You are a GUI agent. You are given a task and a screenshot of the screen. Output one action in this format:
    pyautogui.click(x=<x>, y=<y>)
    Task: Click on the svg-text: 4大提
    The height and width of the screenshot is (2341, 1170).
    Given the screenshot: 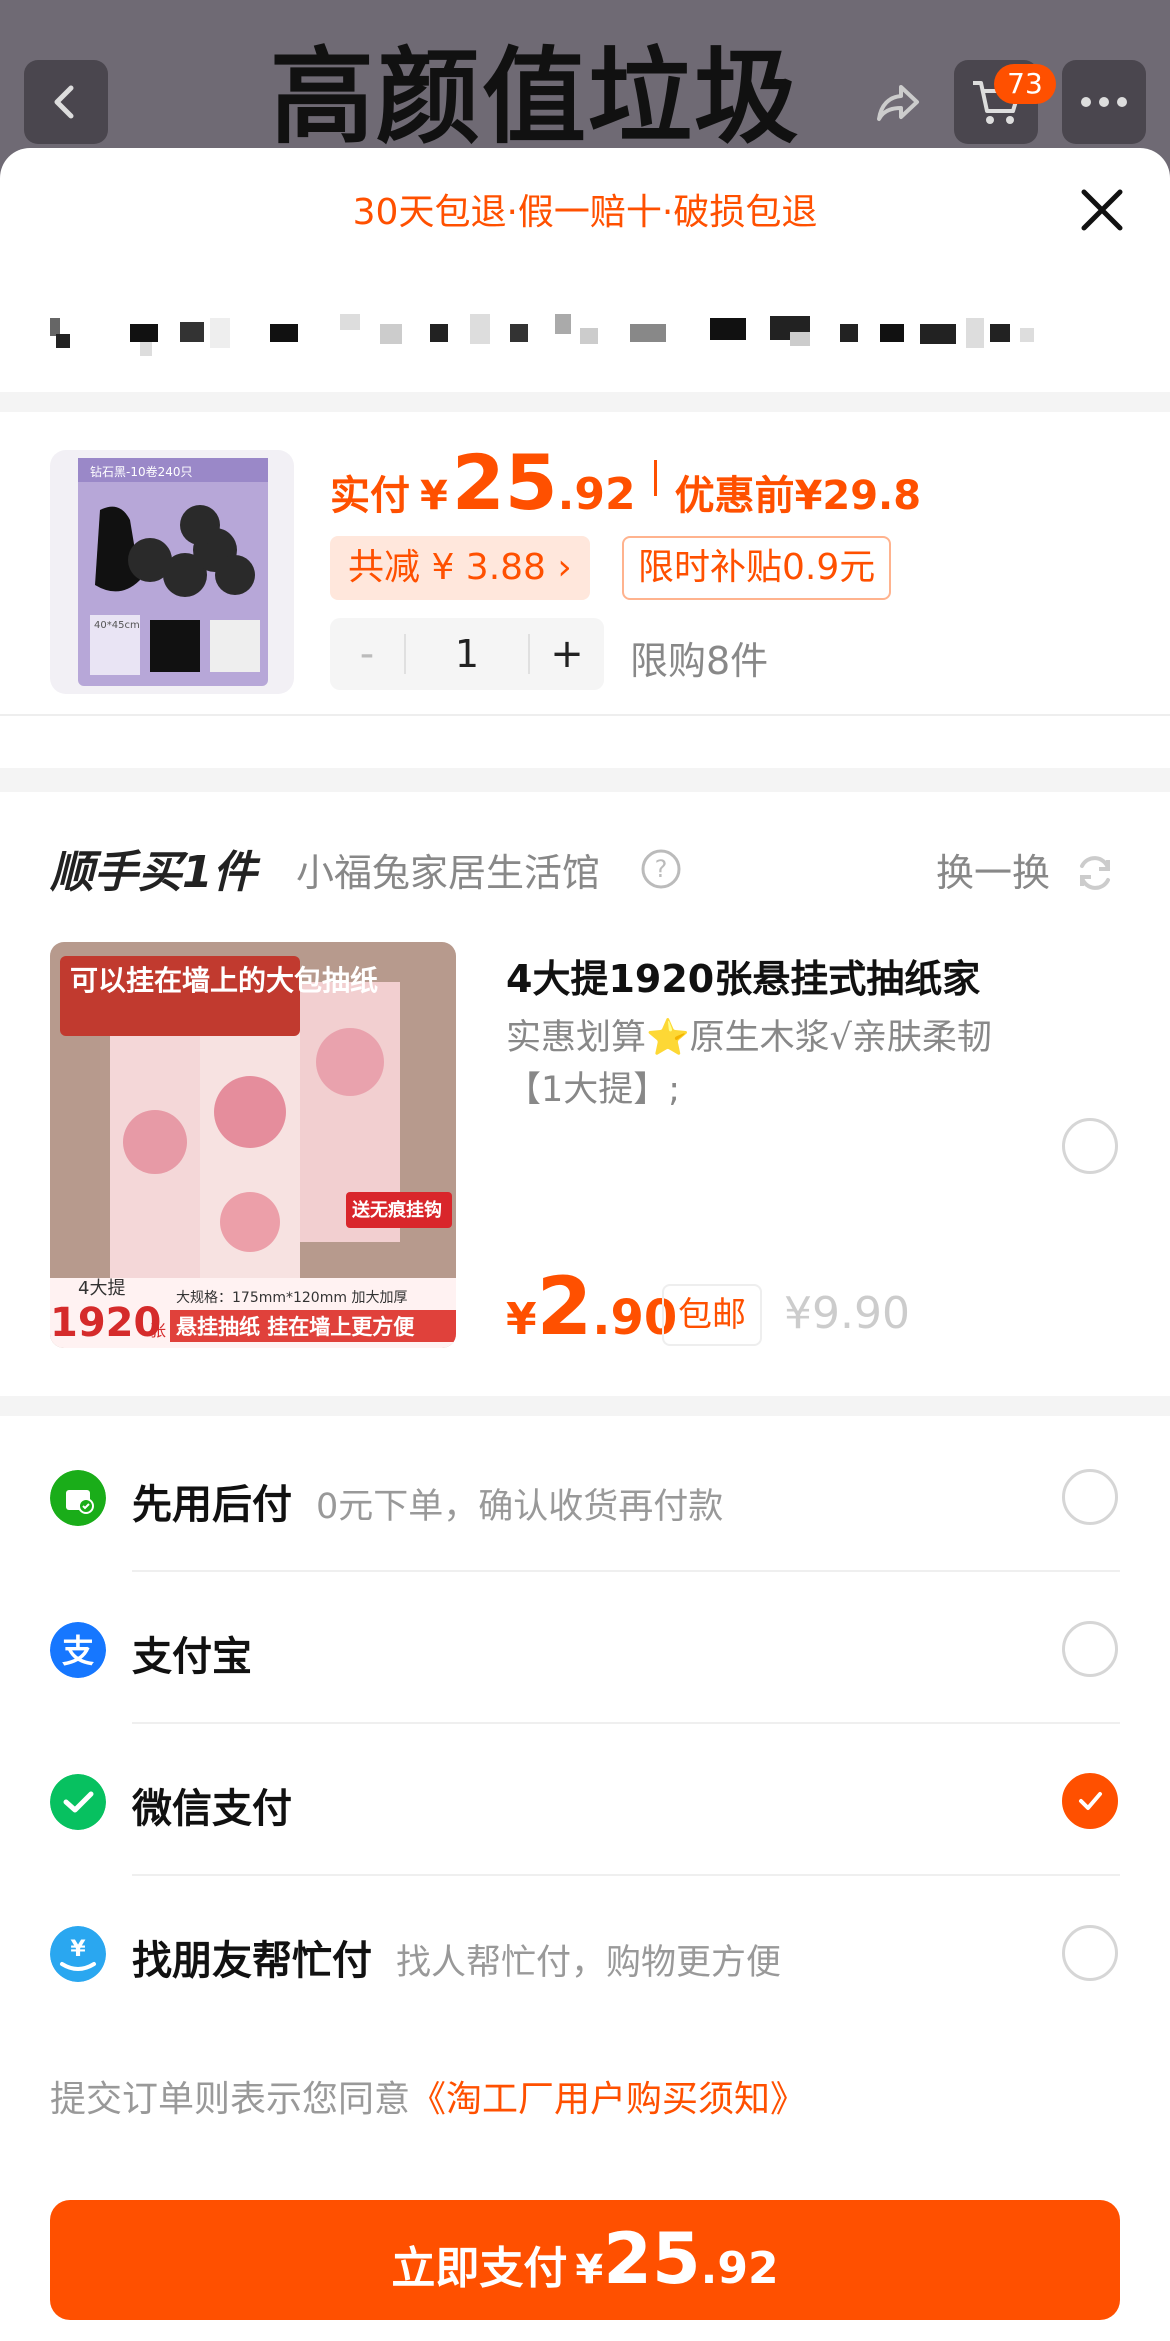 What is the action you would take?
    pyautogui.click(x=101, y=1288)
    